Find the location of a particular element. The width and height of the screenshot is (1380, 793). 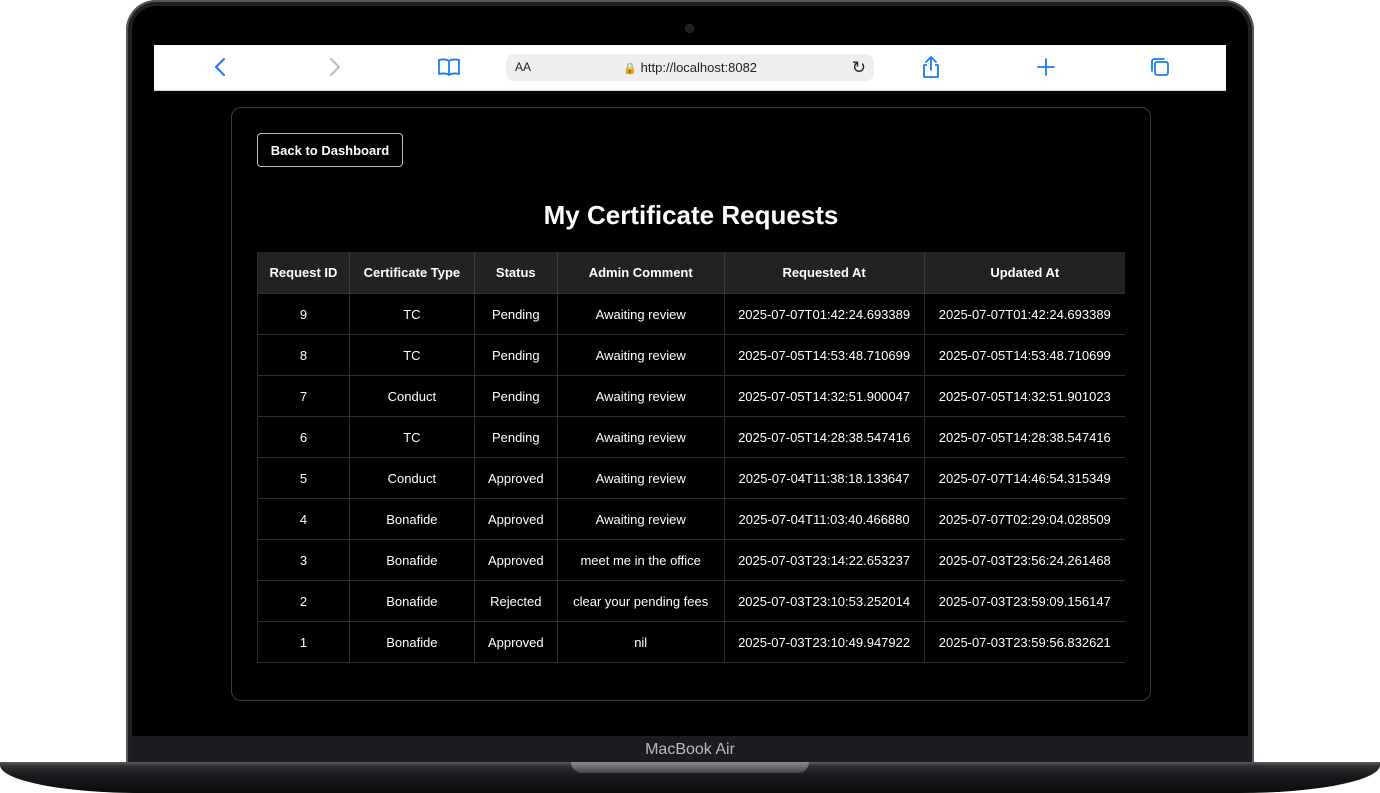

request-id-cell: 6 is located at coordinates (303, 437).